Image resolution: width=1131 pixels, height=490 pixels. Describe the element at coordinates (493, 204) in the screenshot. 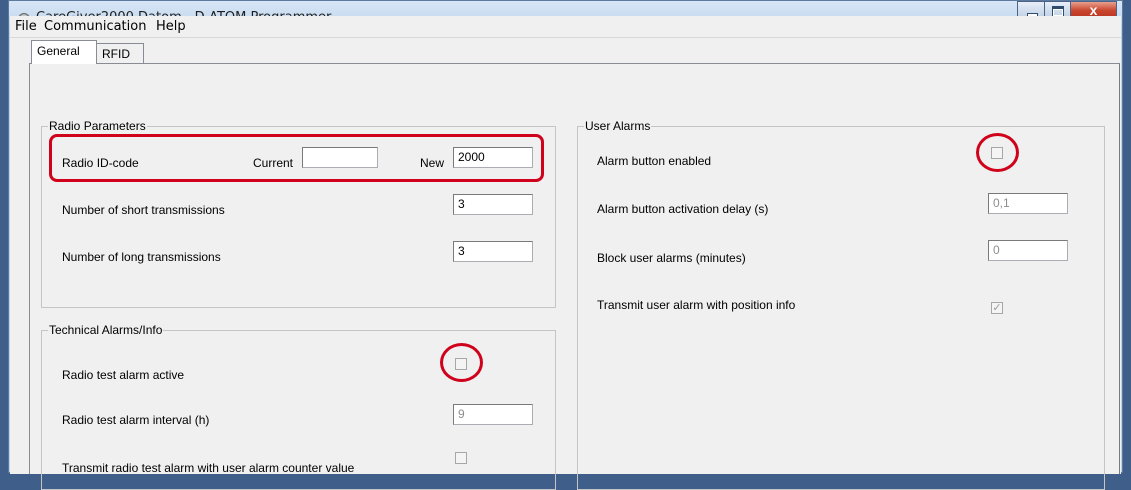

I see `short-transmissions-field: 3` at that location.